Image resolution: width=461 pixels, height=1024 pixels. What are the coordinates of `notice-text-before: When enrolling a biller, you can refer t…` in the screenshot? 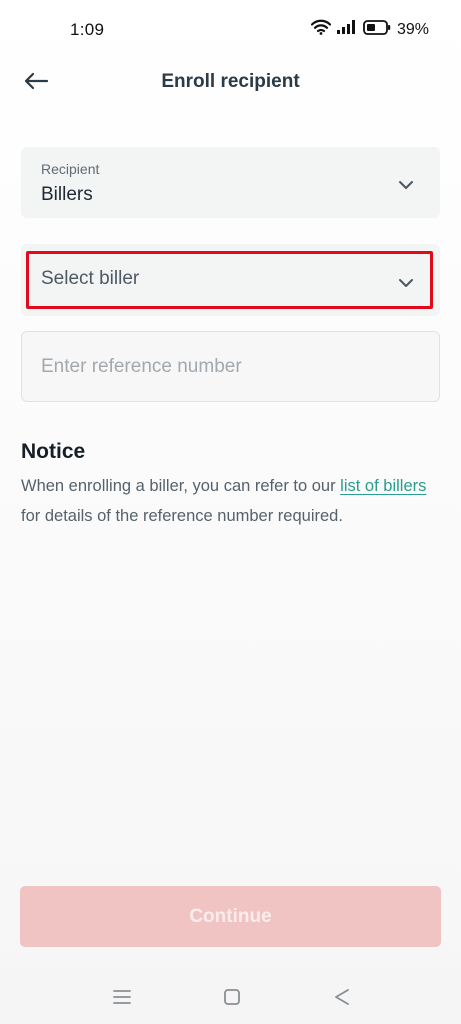 It's located at (181, 486).